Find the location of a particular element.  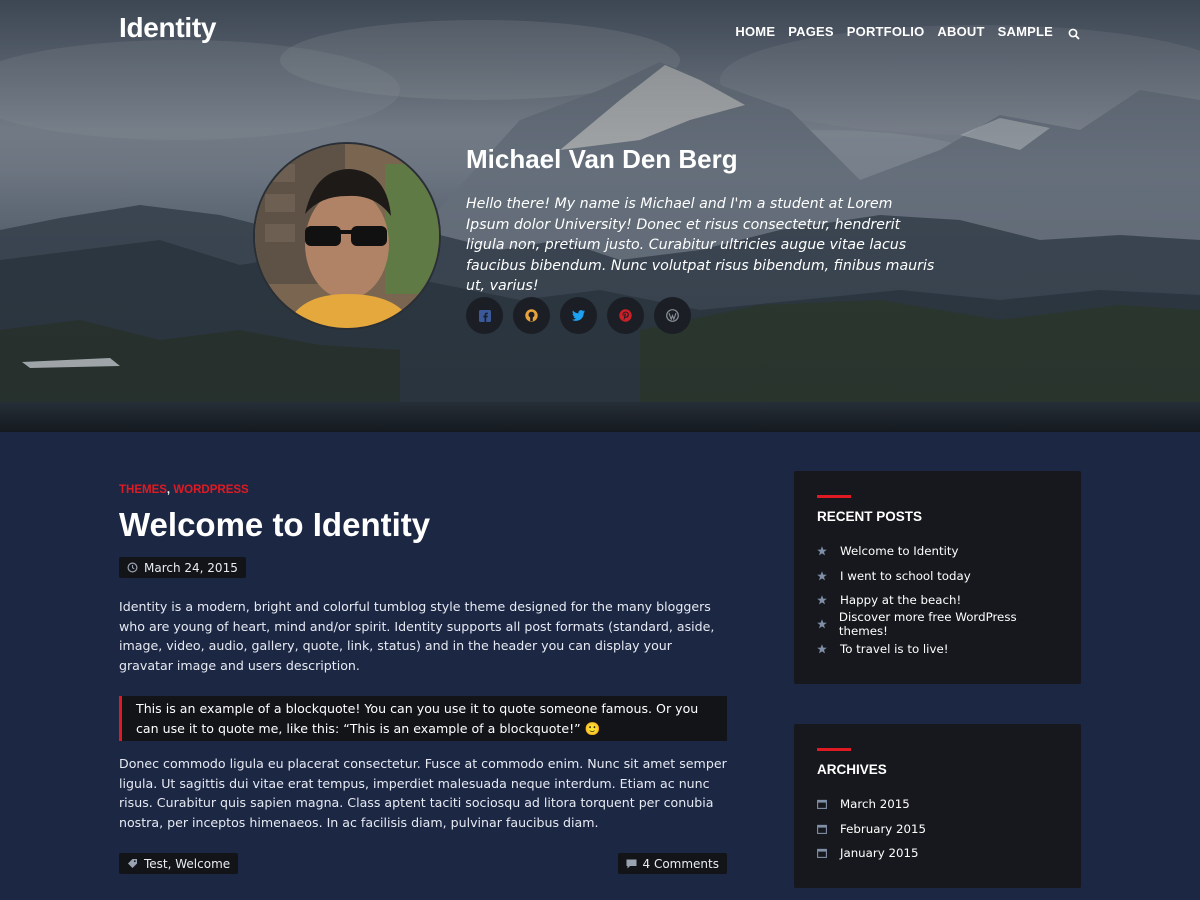

comment-icon is located at coordinates (631, 863).